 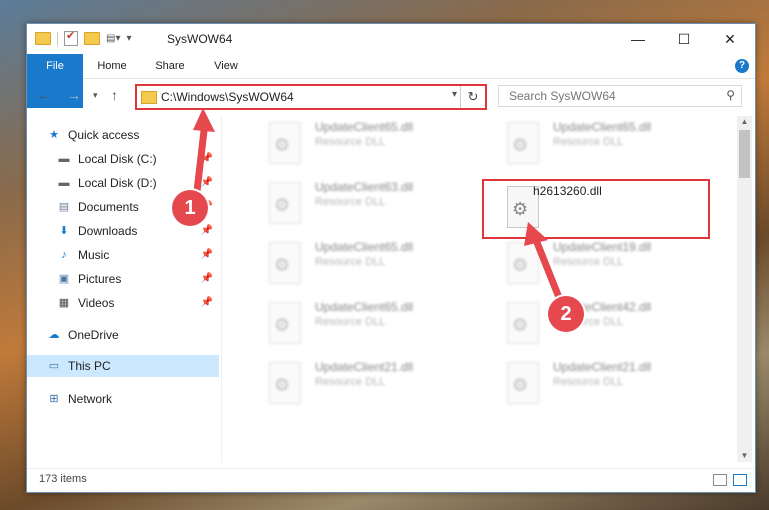 I want to click on arrow-to-address-bar, so click(x=200, y=161).